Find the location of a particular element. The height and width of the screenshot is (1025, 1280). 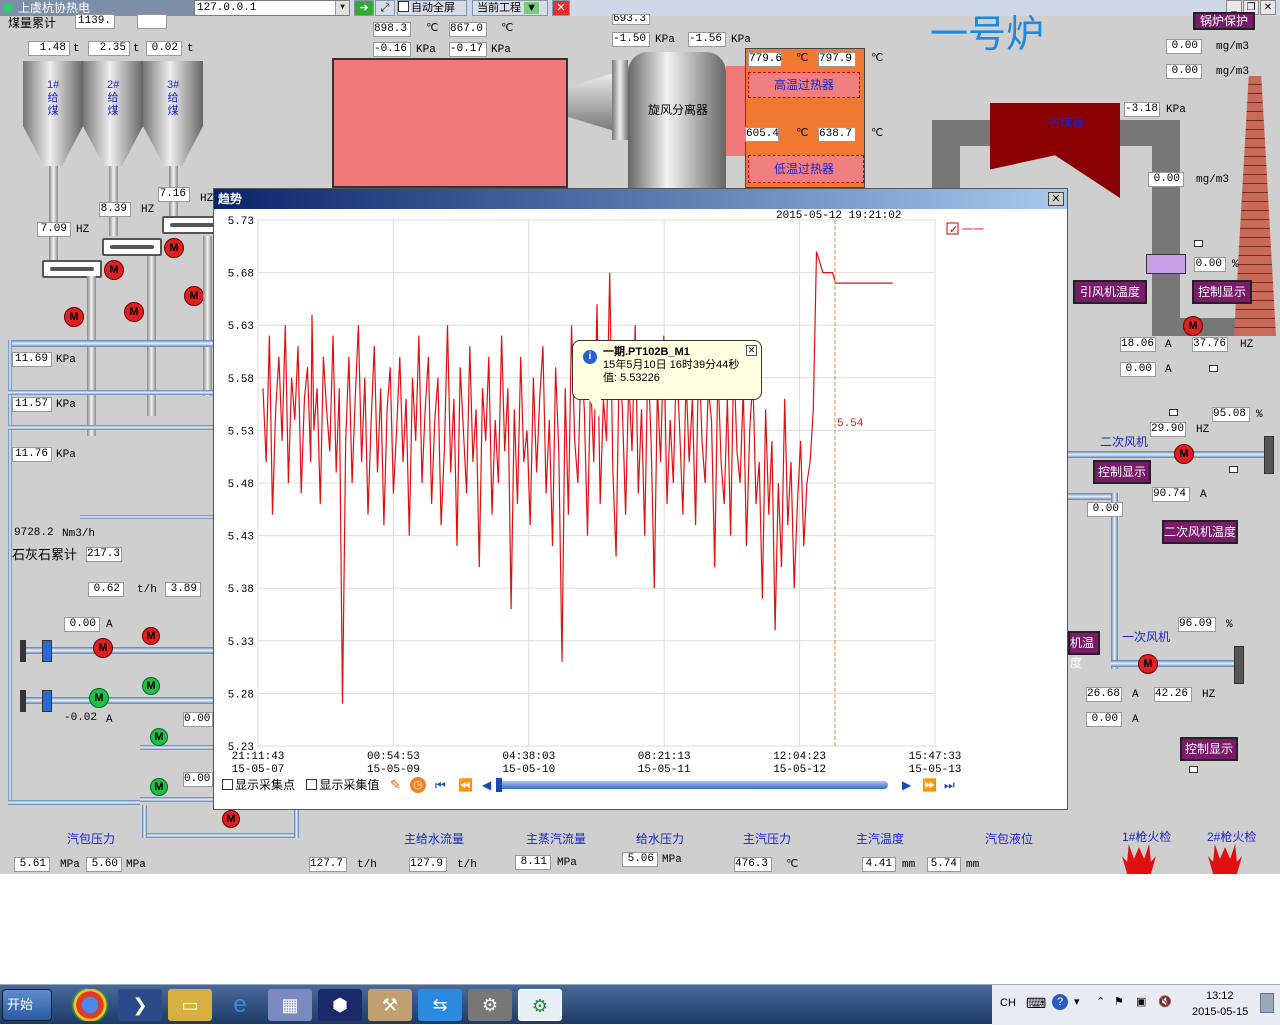

network-icon: ⬢ is located at coordinates (340, 1005).